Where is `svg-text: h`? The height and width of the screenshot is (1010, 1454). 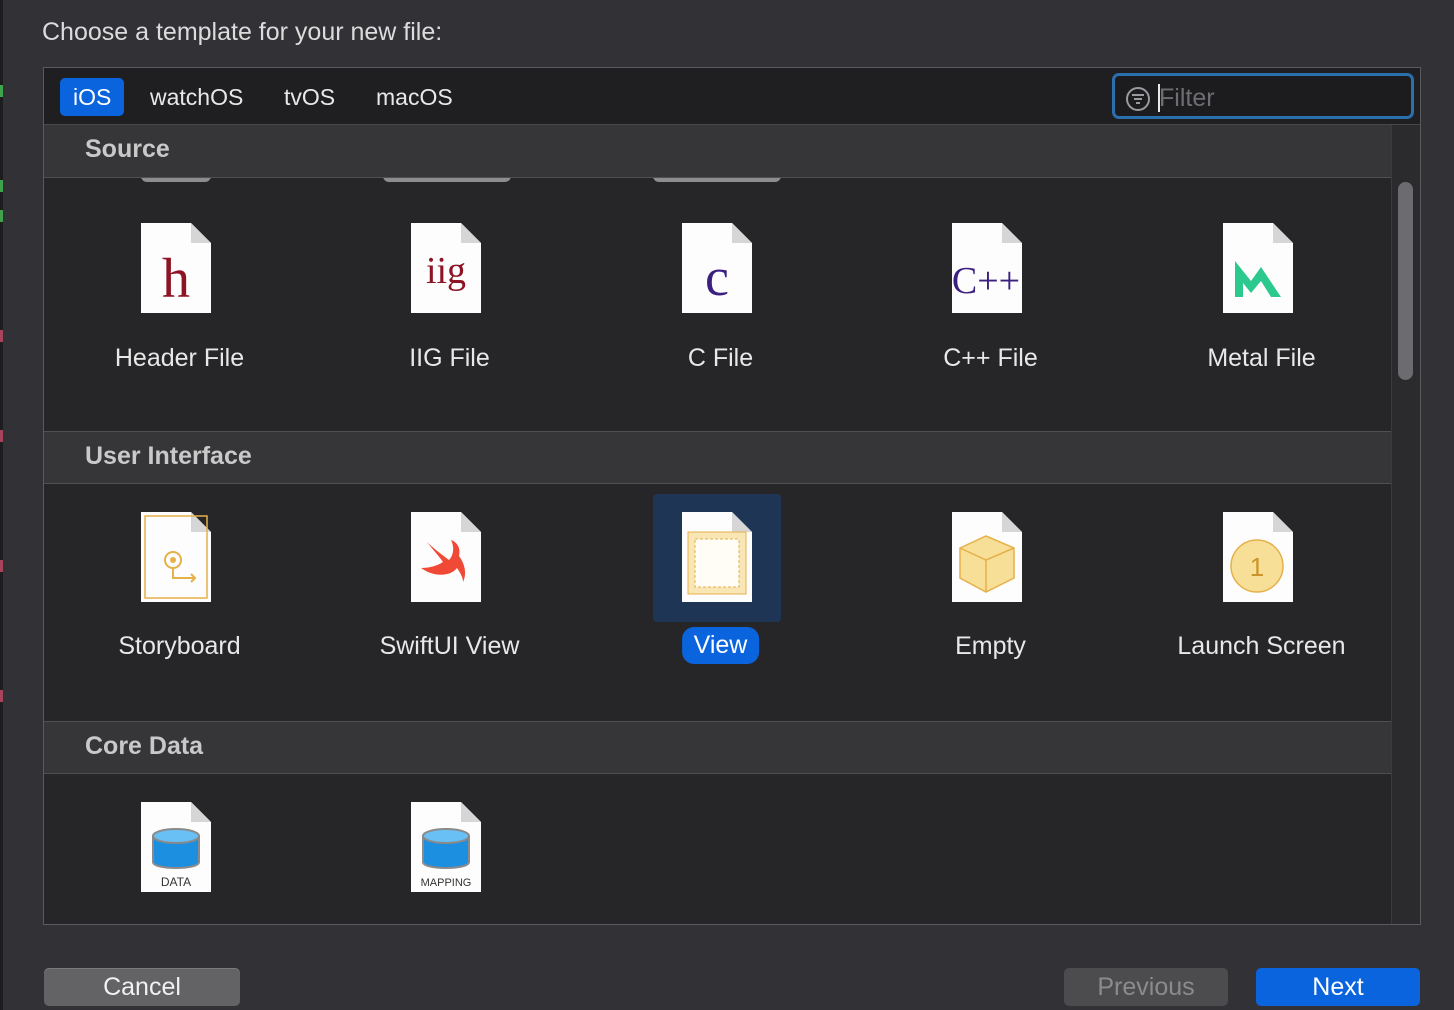
svg-text: h is located at coordinates (176, 279).